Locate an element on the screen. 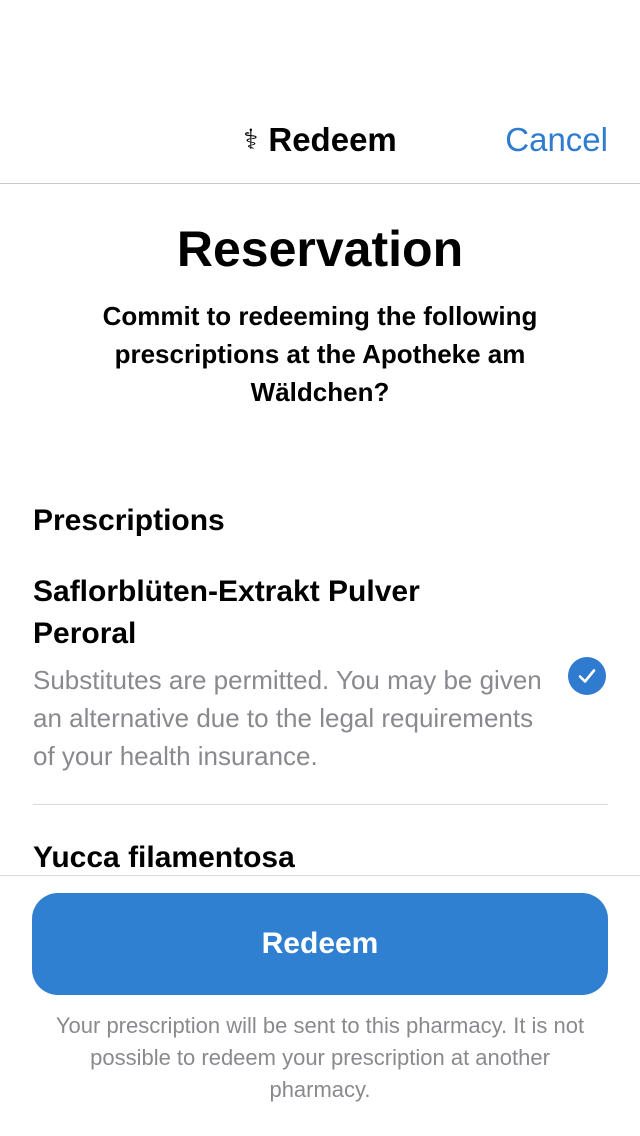  prescription-name: Saflorblüten-Extrakt Pulver Peroral is located at coordinates (226, 612).